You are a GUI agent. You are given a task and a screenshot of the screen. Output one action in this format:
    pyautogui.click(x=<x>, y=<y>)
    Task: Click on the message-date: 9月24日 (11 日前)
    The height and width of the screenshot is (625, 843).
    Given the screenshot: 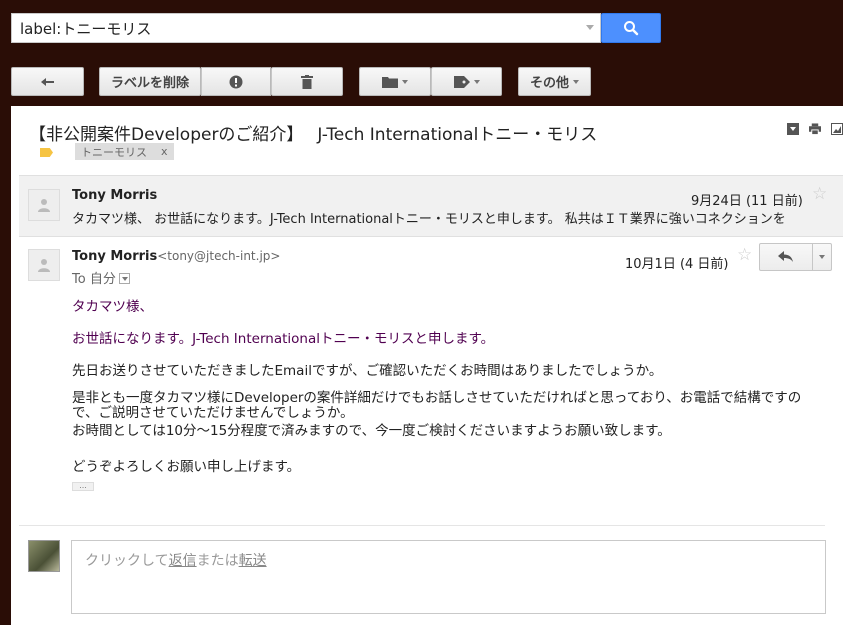 What is the action you would take?
    pyautogui.click(x=747, y=201)
    